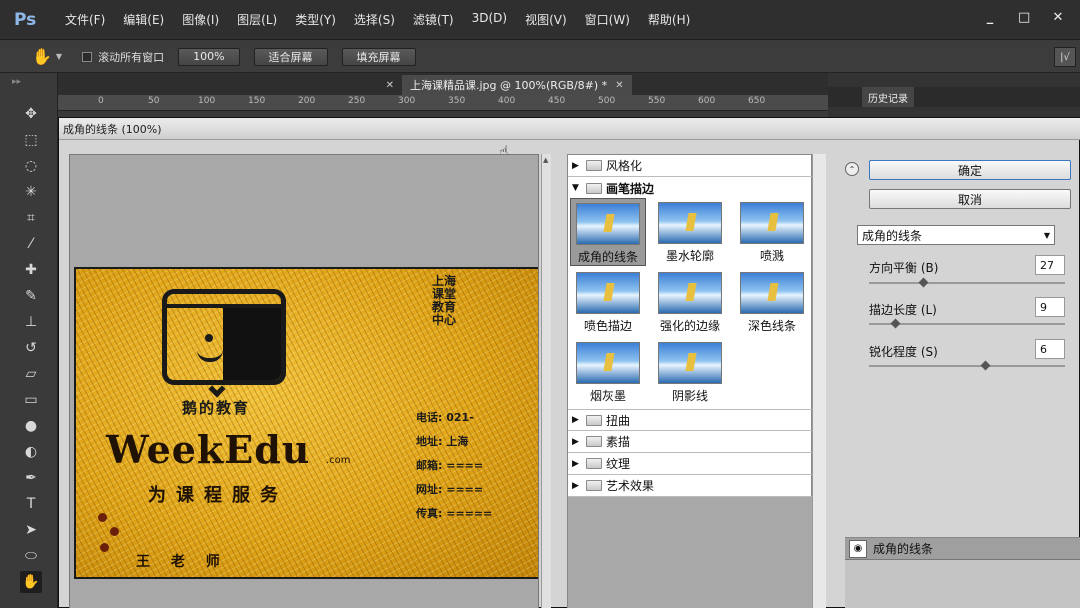 Image resolution: width=1080 pixels, height=608 pixels. I want to click on lasso-tool-icon: ◌, so click(31, 166).